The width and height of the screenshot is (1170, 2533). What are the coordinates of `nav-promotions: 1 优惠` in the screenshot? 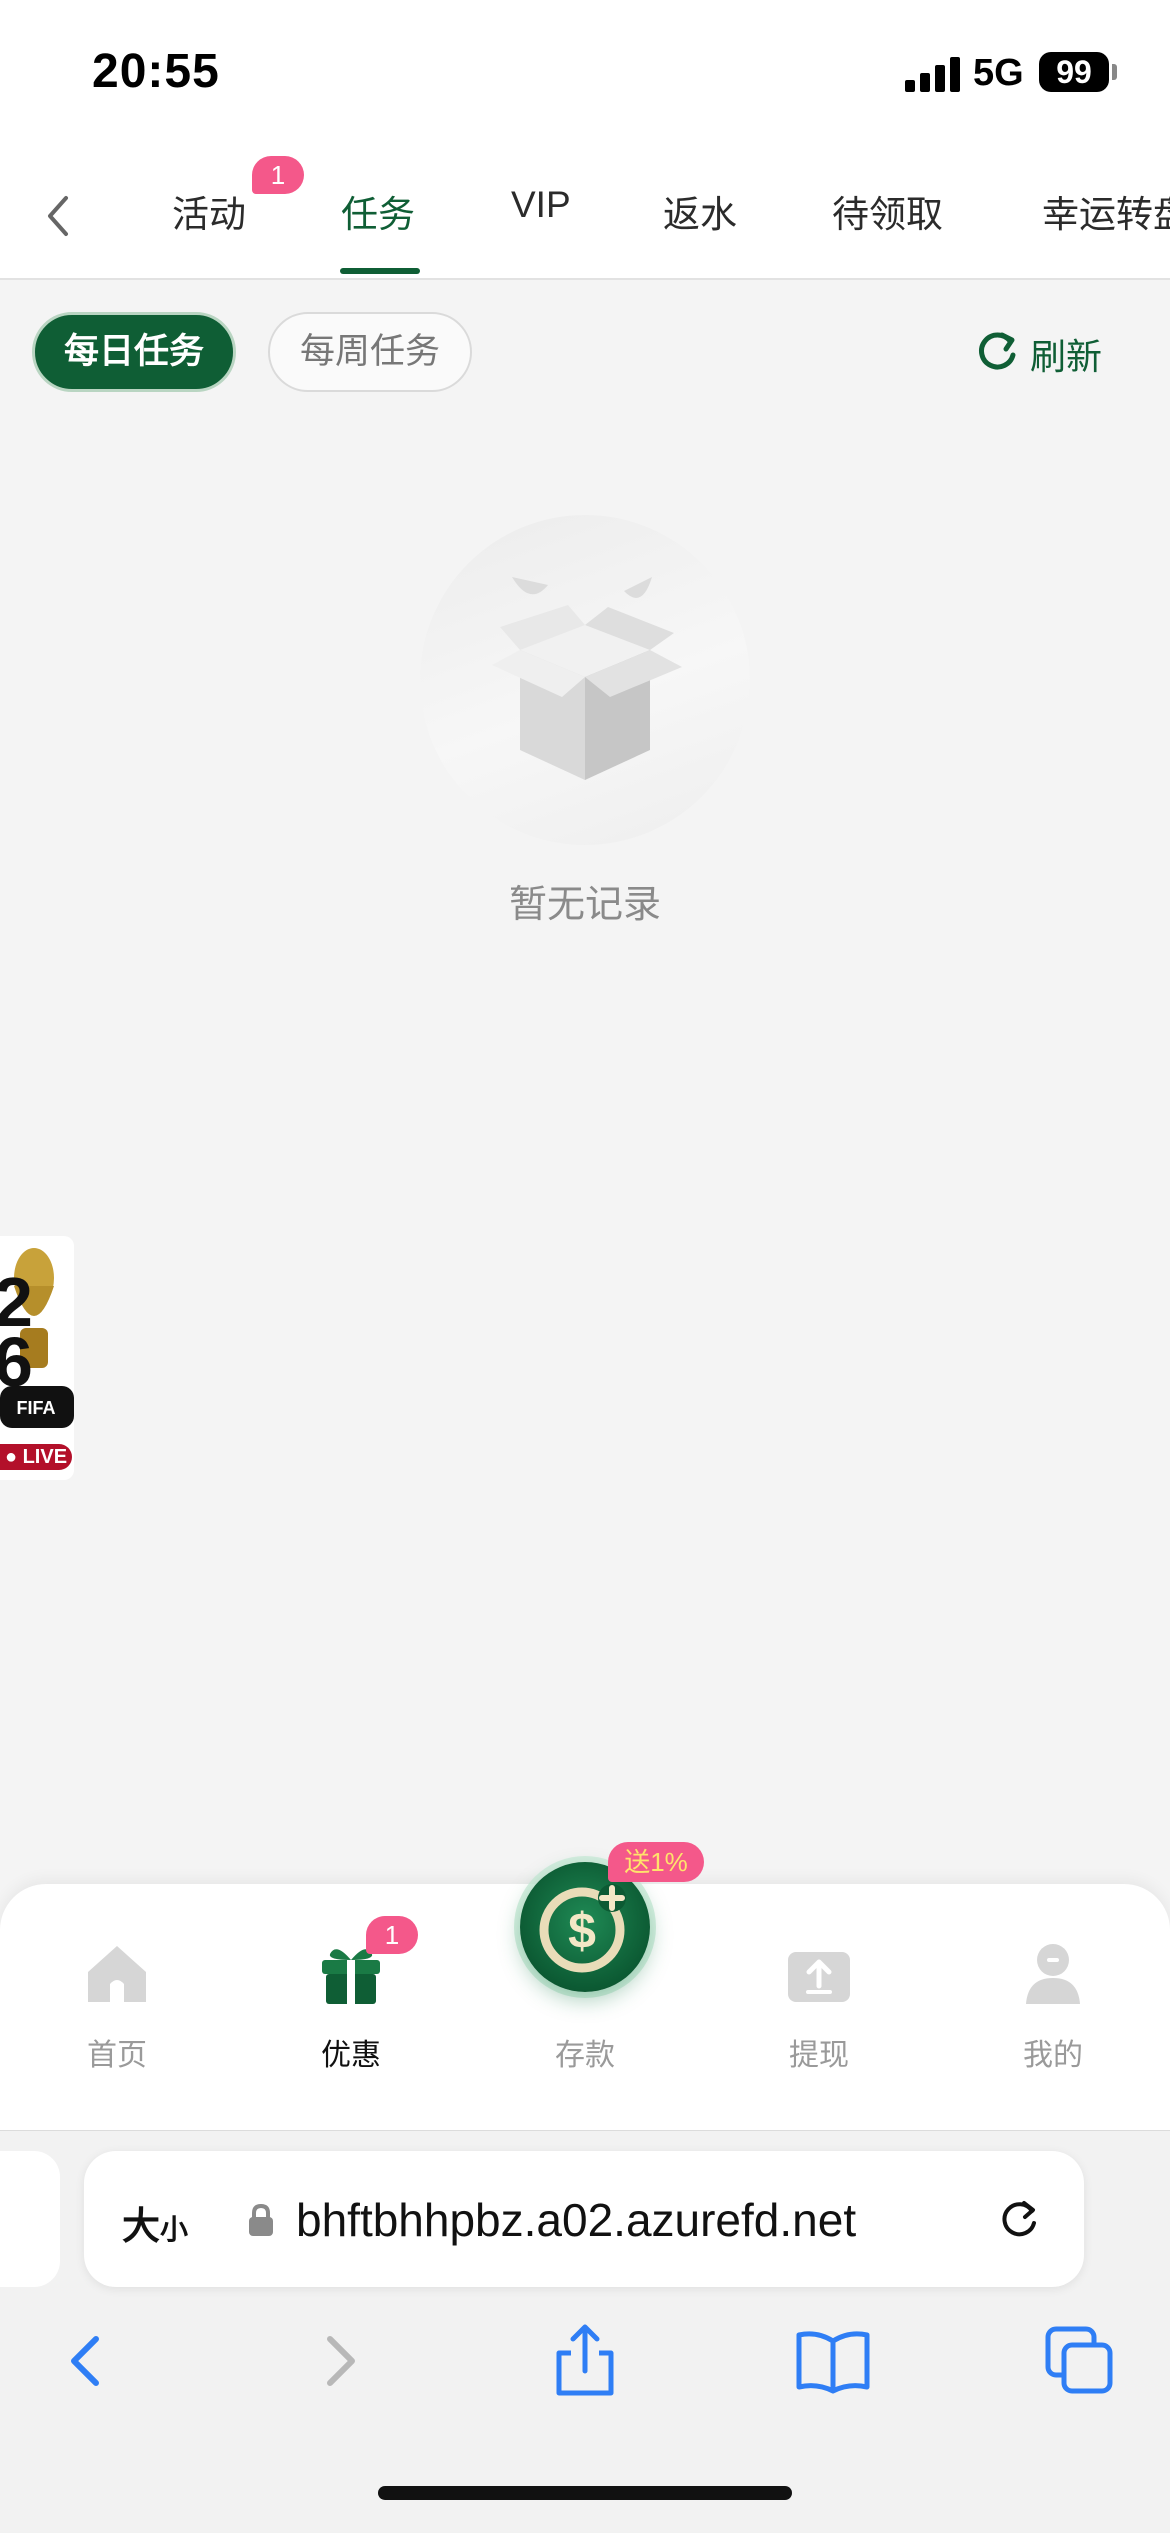 It's located at (351, 2007).